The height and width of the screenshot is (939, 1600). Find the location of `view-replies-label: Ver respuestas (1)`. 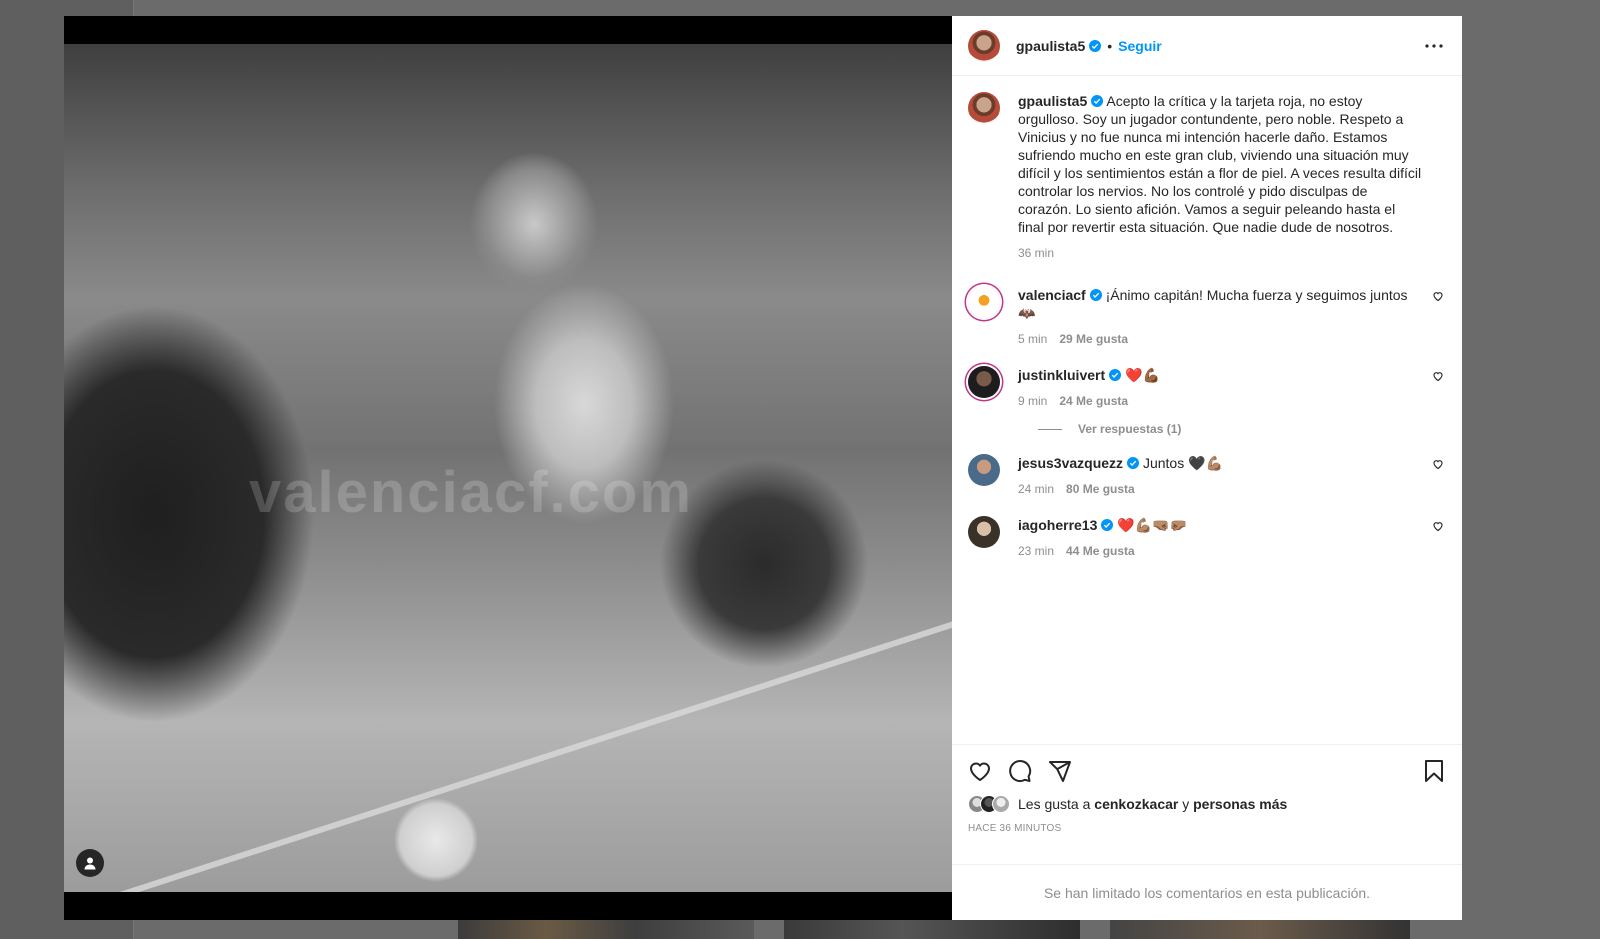

view-replies-label: Ver respuestas (1) is located at coordinates (1130, 429).